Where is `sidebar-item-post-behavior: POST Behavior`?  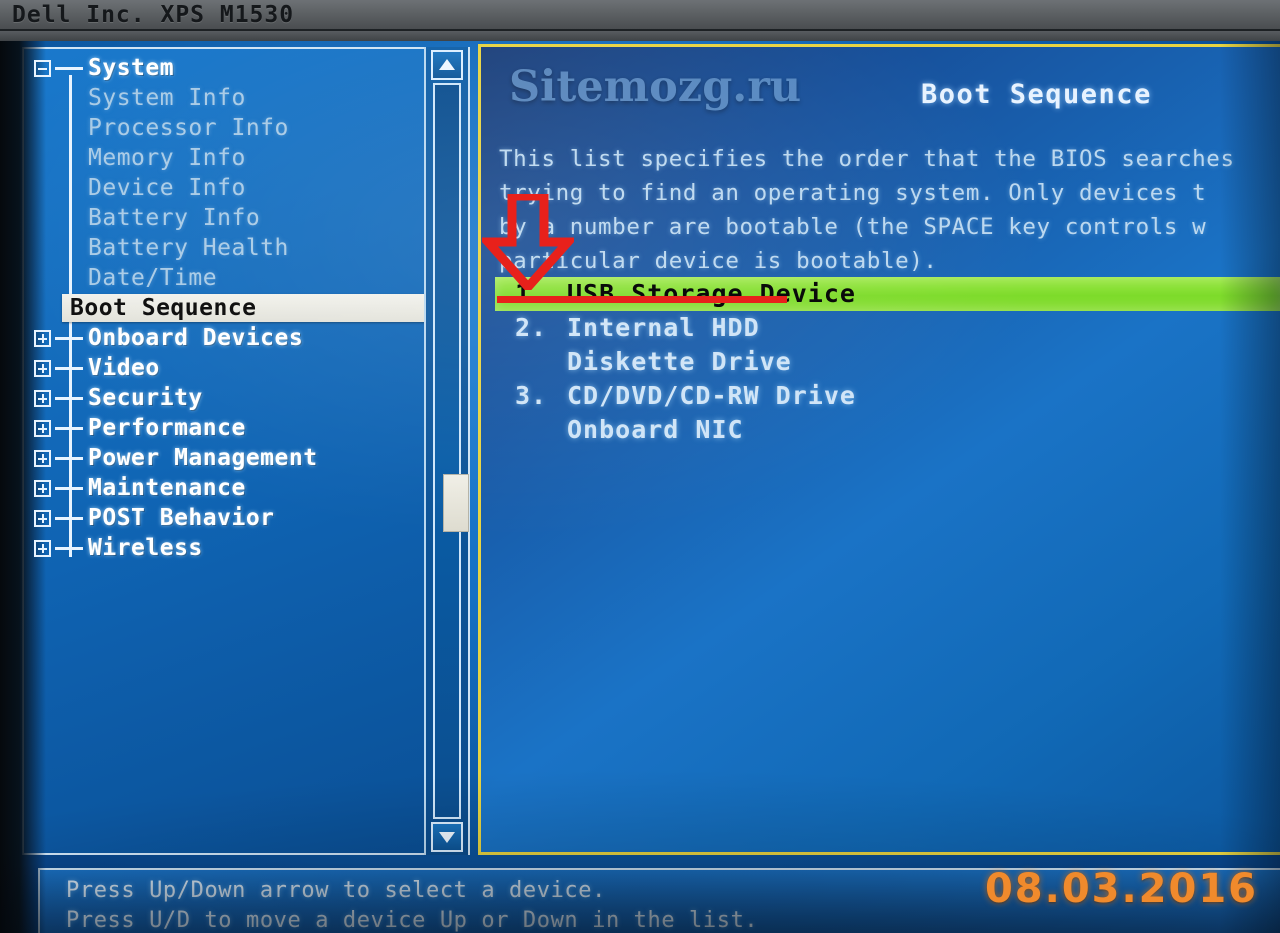 sidebar-item-post-behavior: POST Behavior is located at coordinates (230, 518).